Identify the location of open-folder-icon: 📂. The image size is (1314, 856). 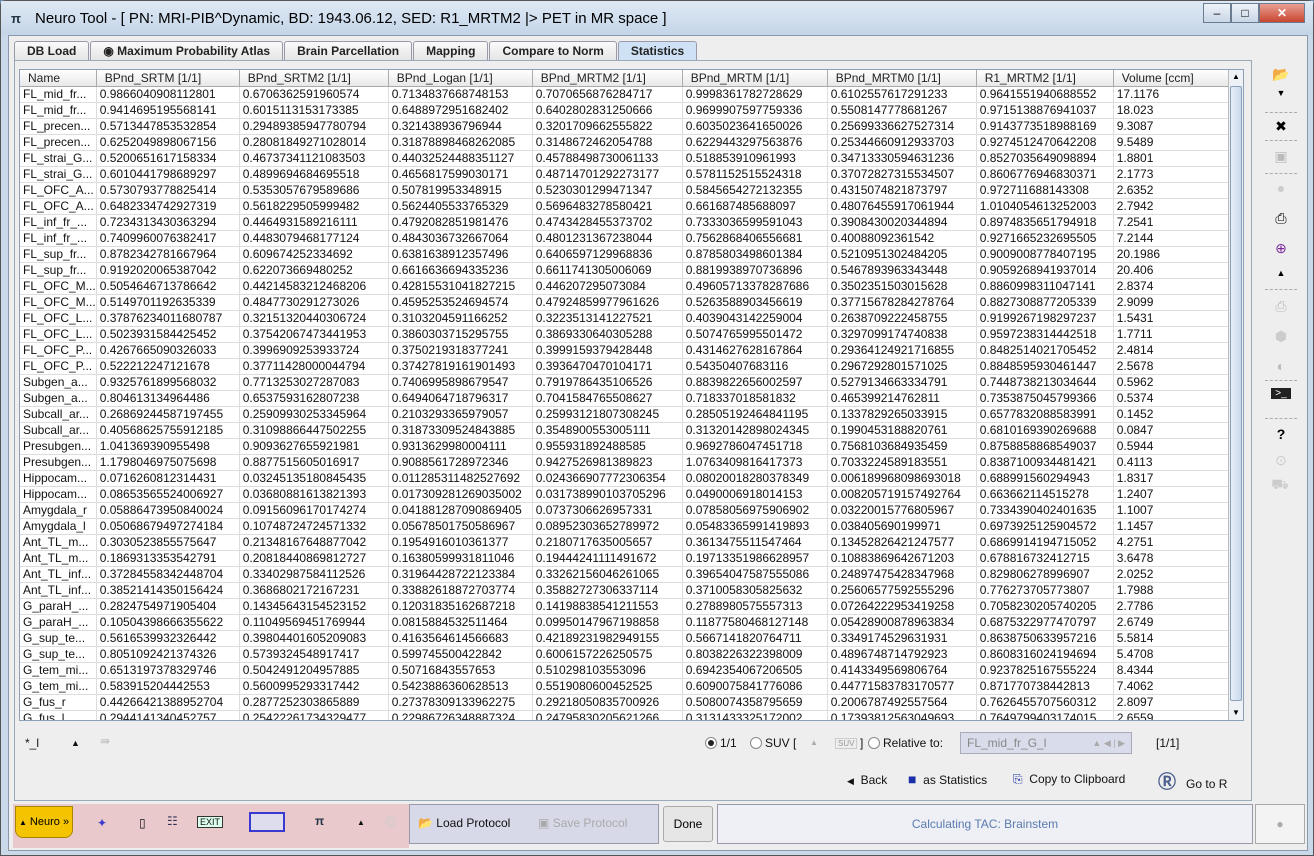
(1281, 74).